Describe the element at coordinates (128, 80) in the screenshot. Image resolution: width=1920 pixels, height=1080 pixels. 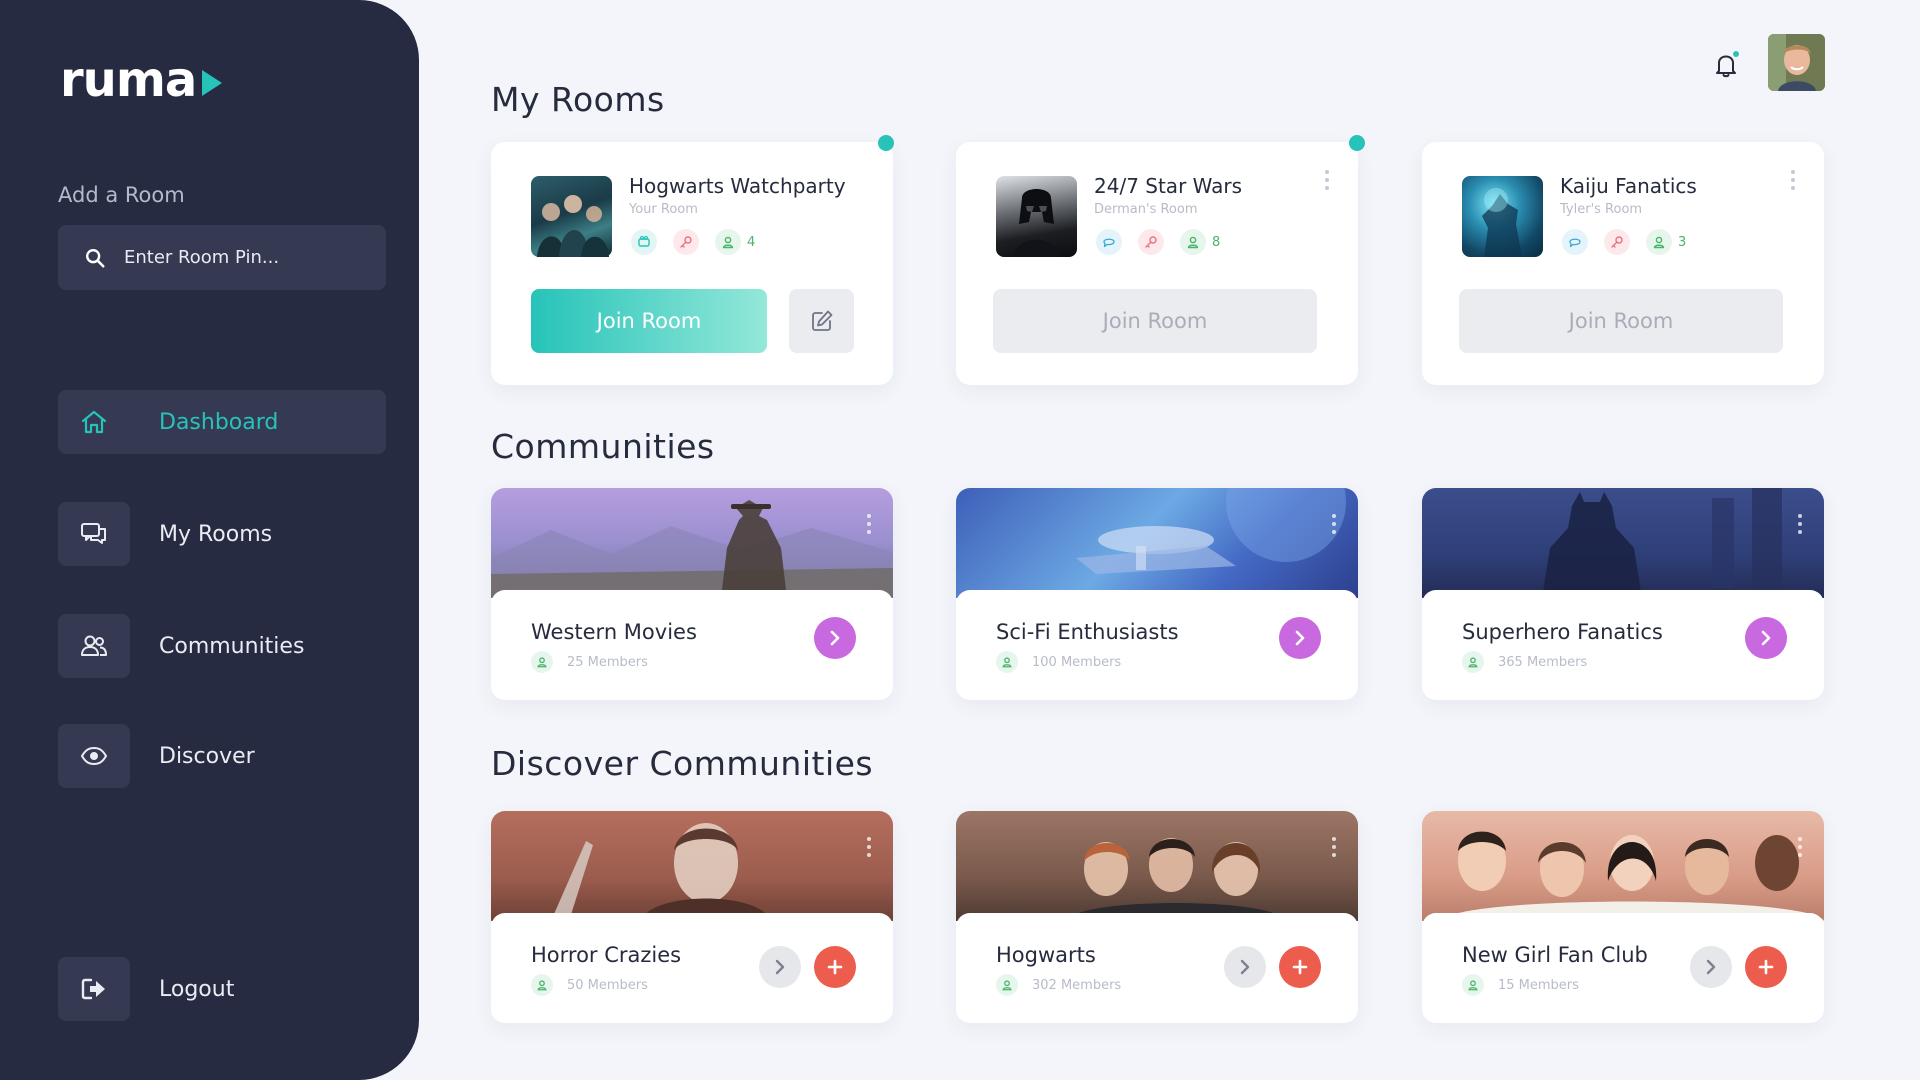
I see `logo-text: ruma` at that location.